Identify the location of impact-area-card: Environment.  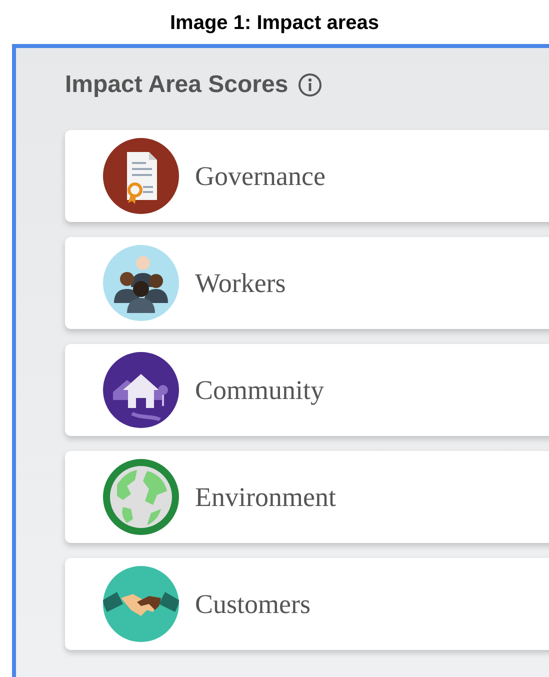
(307, 497).